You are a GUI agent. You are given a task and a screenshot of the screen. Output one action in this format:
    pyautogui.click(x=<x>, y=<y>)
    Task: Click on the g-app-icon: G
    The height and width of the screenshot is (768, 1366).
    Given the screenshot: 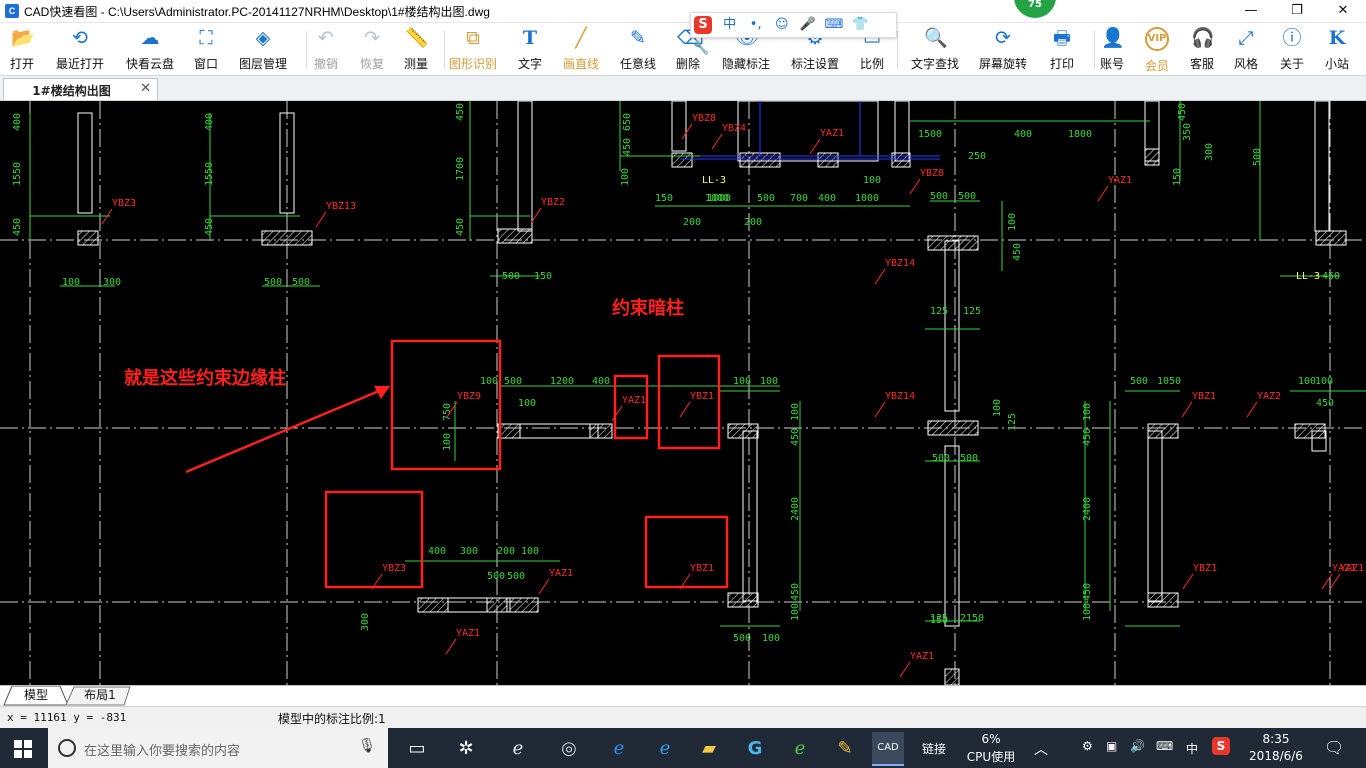 What is the action you would take?
    pyautogui.click(x=755, y=749)
    